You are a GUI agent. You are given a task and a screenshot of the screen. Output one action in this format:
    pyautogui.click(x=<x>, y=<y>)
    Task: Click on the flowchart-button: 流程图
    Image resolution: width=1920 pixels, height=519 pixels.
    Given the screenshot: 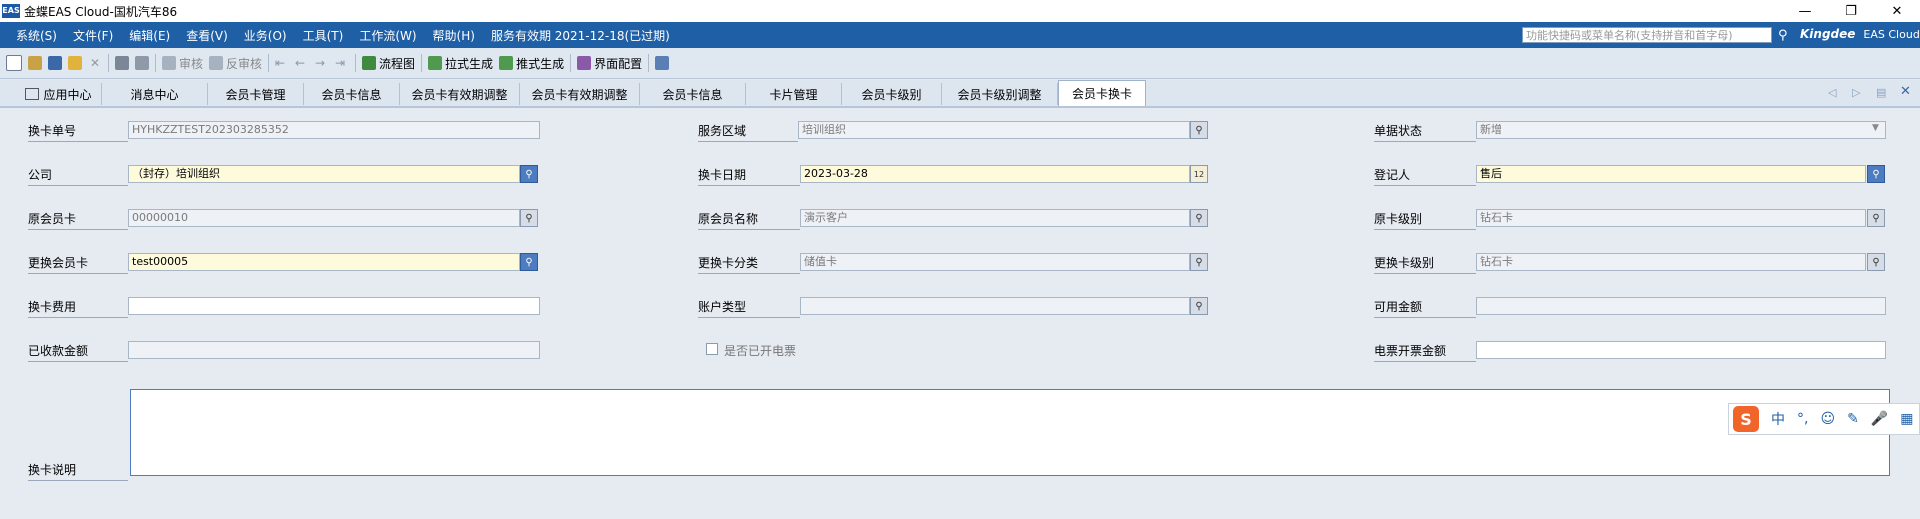 What is the action you would take?
    pyautogui.click(x=388, y=63)
    